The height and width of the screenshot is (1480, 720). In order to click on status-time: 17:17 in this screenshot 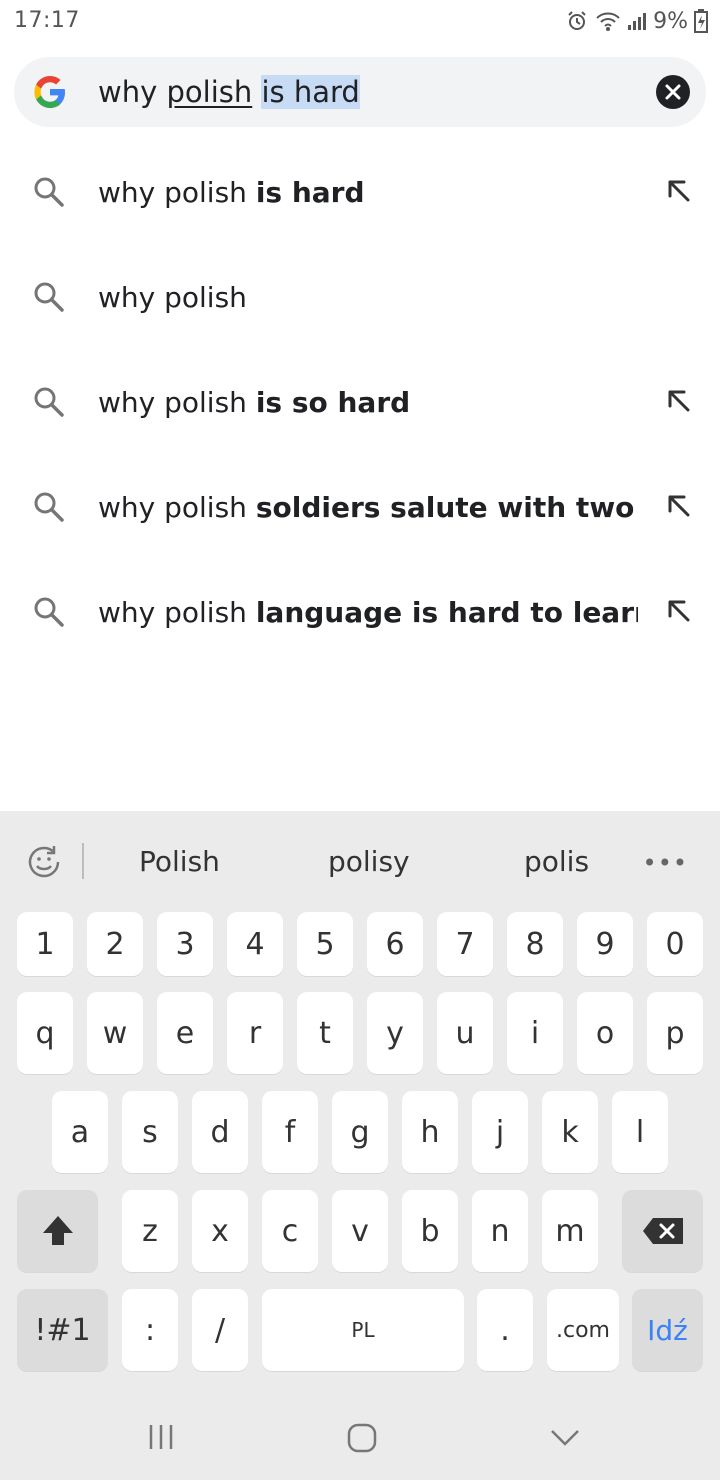, I will do `click(47, 20)`.